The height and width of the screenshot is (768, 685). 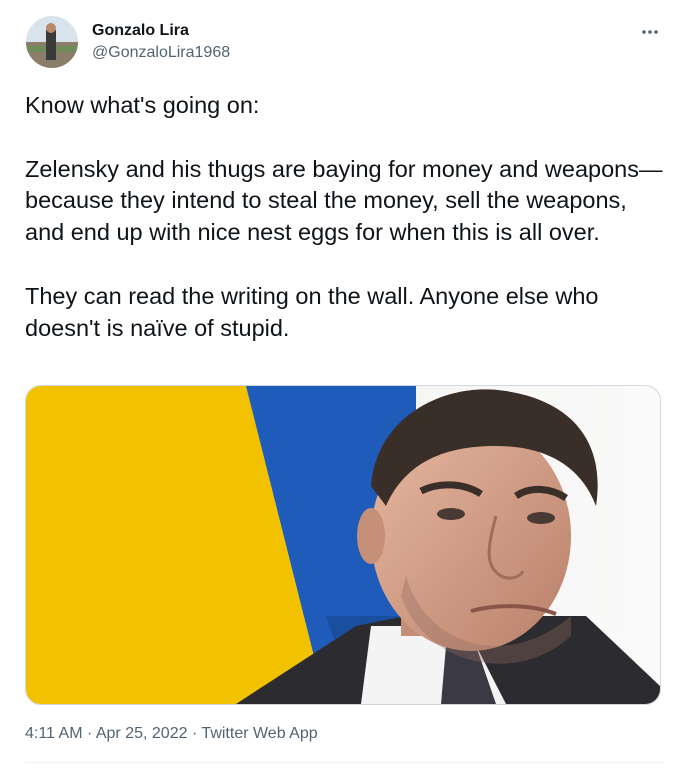 I want to click on more-horizontal-icon, so click(x=650, y=32).